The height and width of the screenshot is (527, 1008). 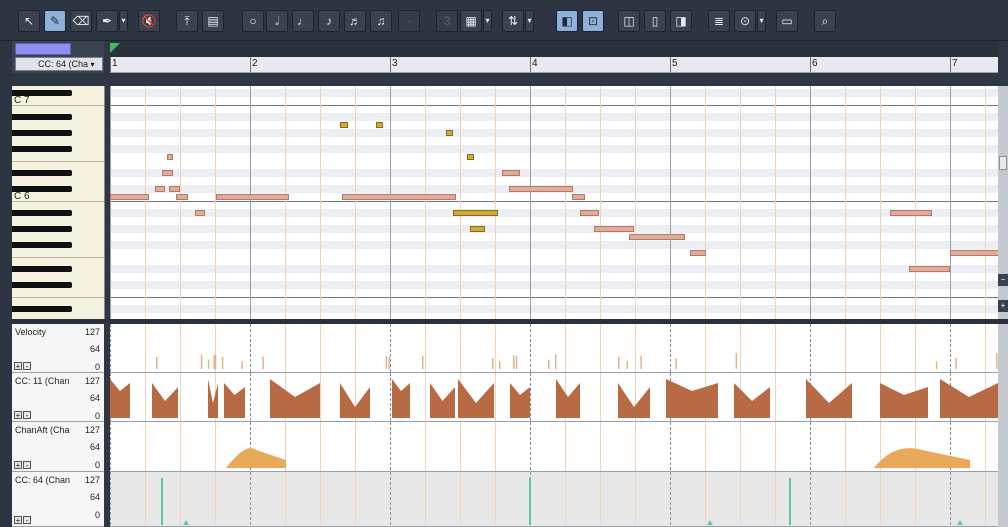 What do you see at coordinates (107, 21) in the screenshot?
I see `pen-tool-button: ✒` at bounding box center [107, 21].